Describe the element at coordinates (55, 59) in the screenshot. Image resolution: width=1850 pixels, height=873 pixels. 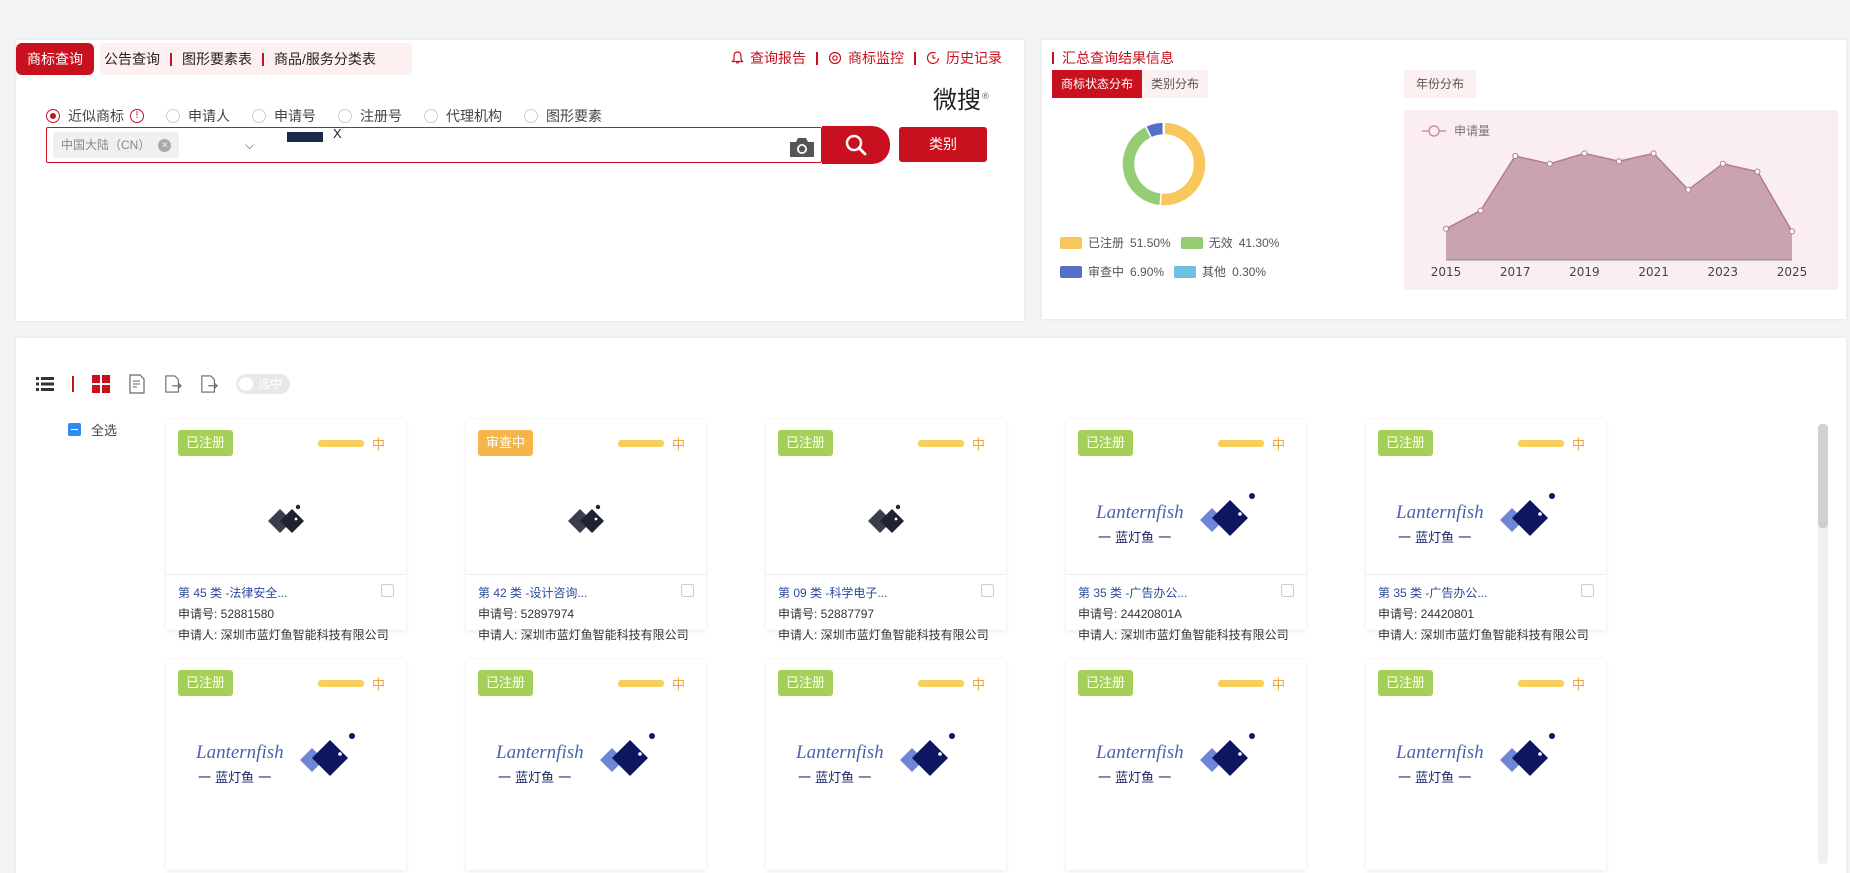
I see `tab-trademark-search: 商标查询` at that location.